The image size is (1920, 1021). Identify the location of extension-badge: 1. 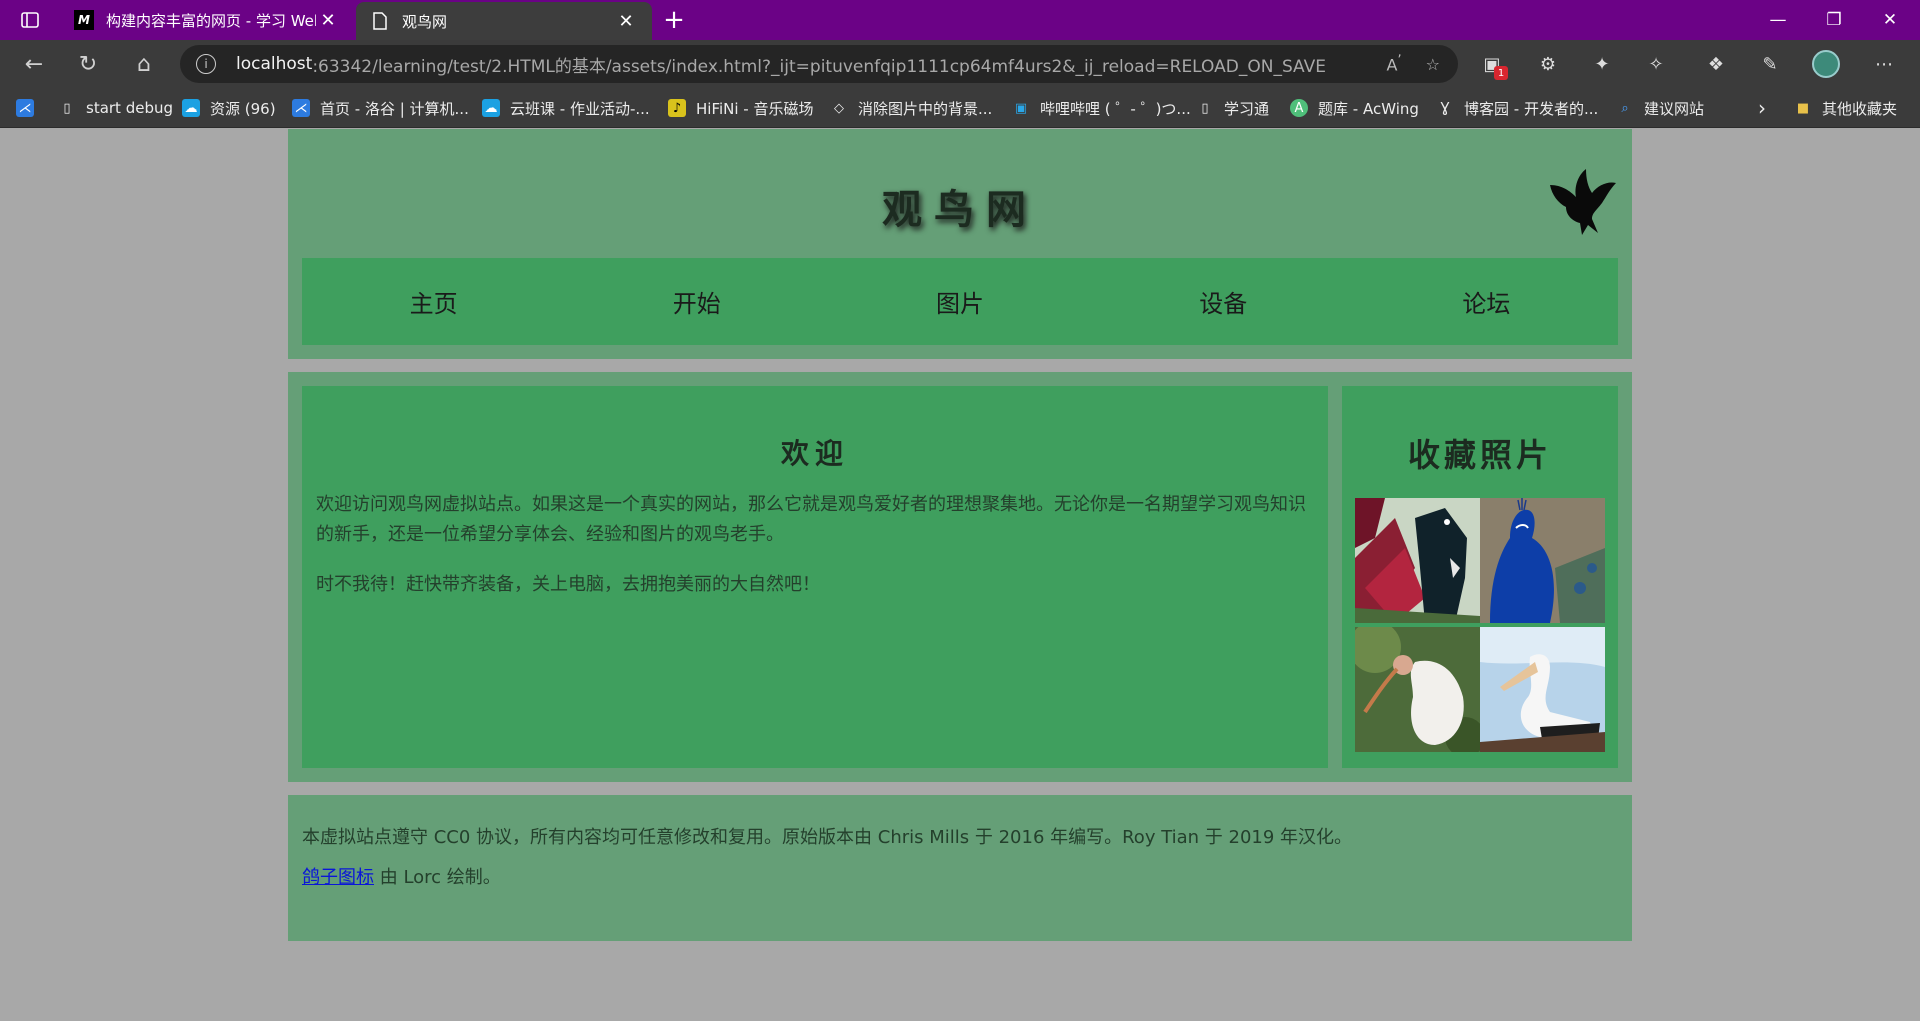
(1501, 73).